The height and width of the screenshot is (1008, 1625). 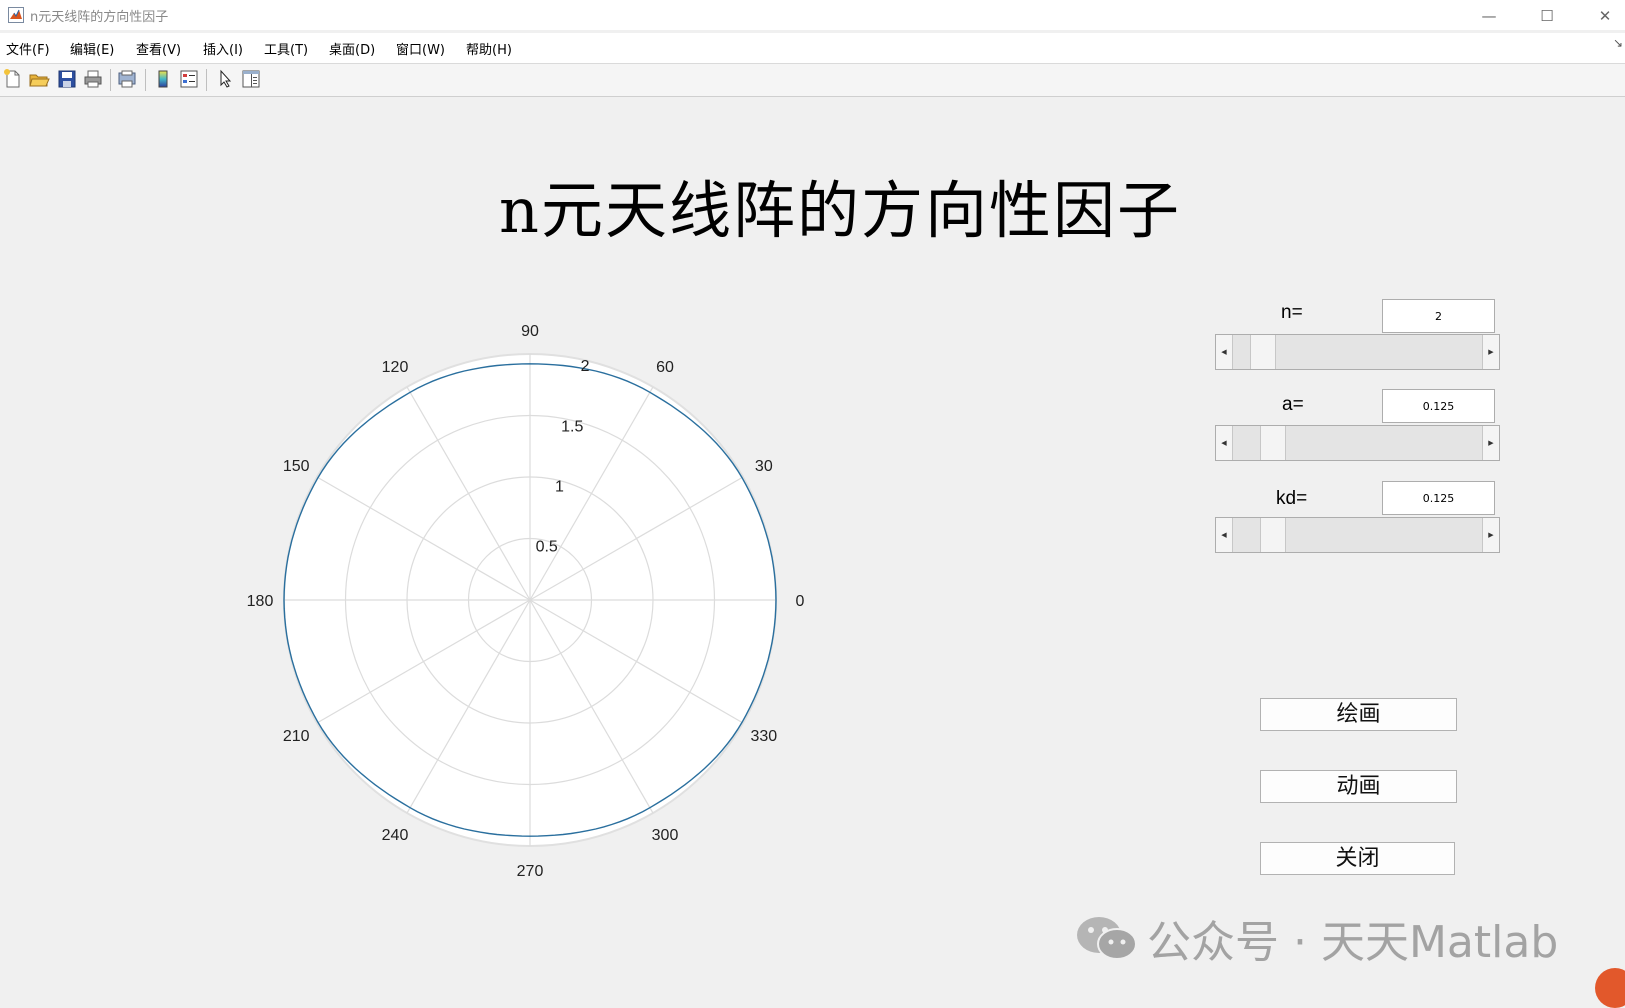 What do you see at coordinates (665, 835) in the screenshot?
I see `angle-tick-label: 300` at bounding box center [665, 835].